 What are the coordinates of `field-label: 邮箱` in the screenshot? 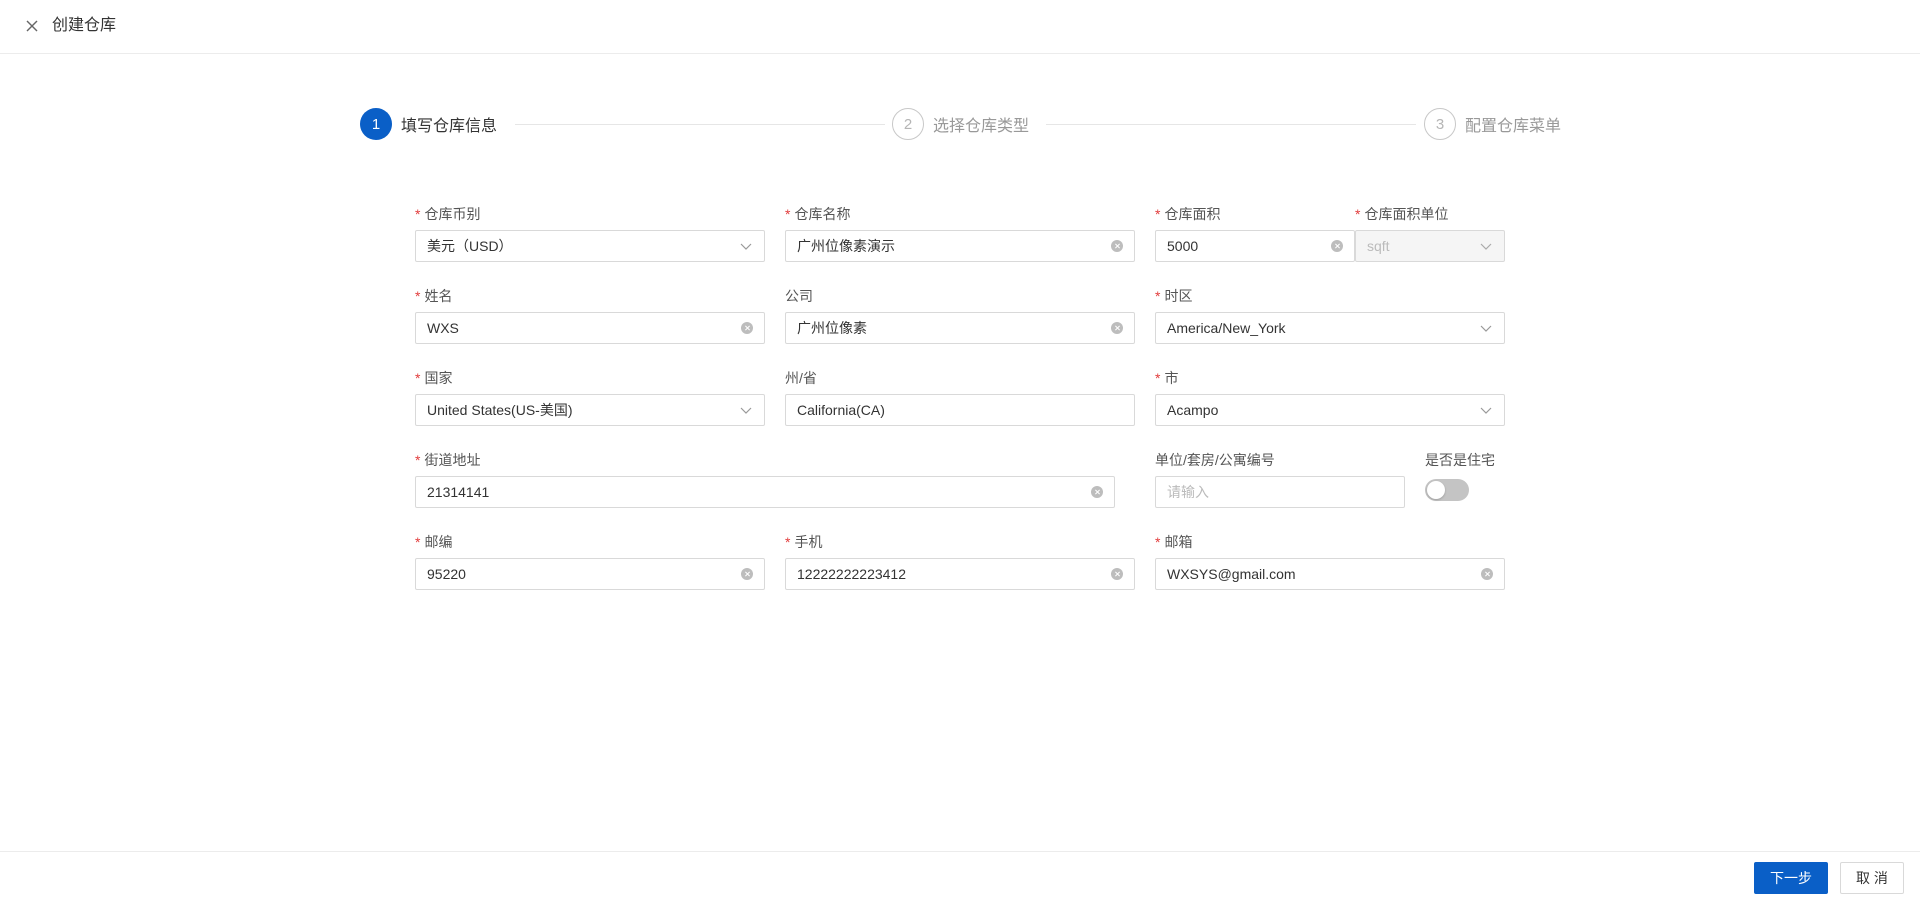 It's located at (1178, 542).